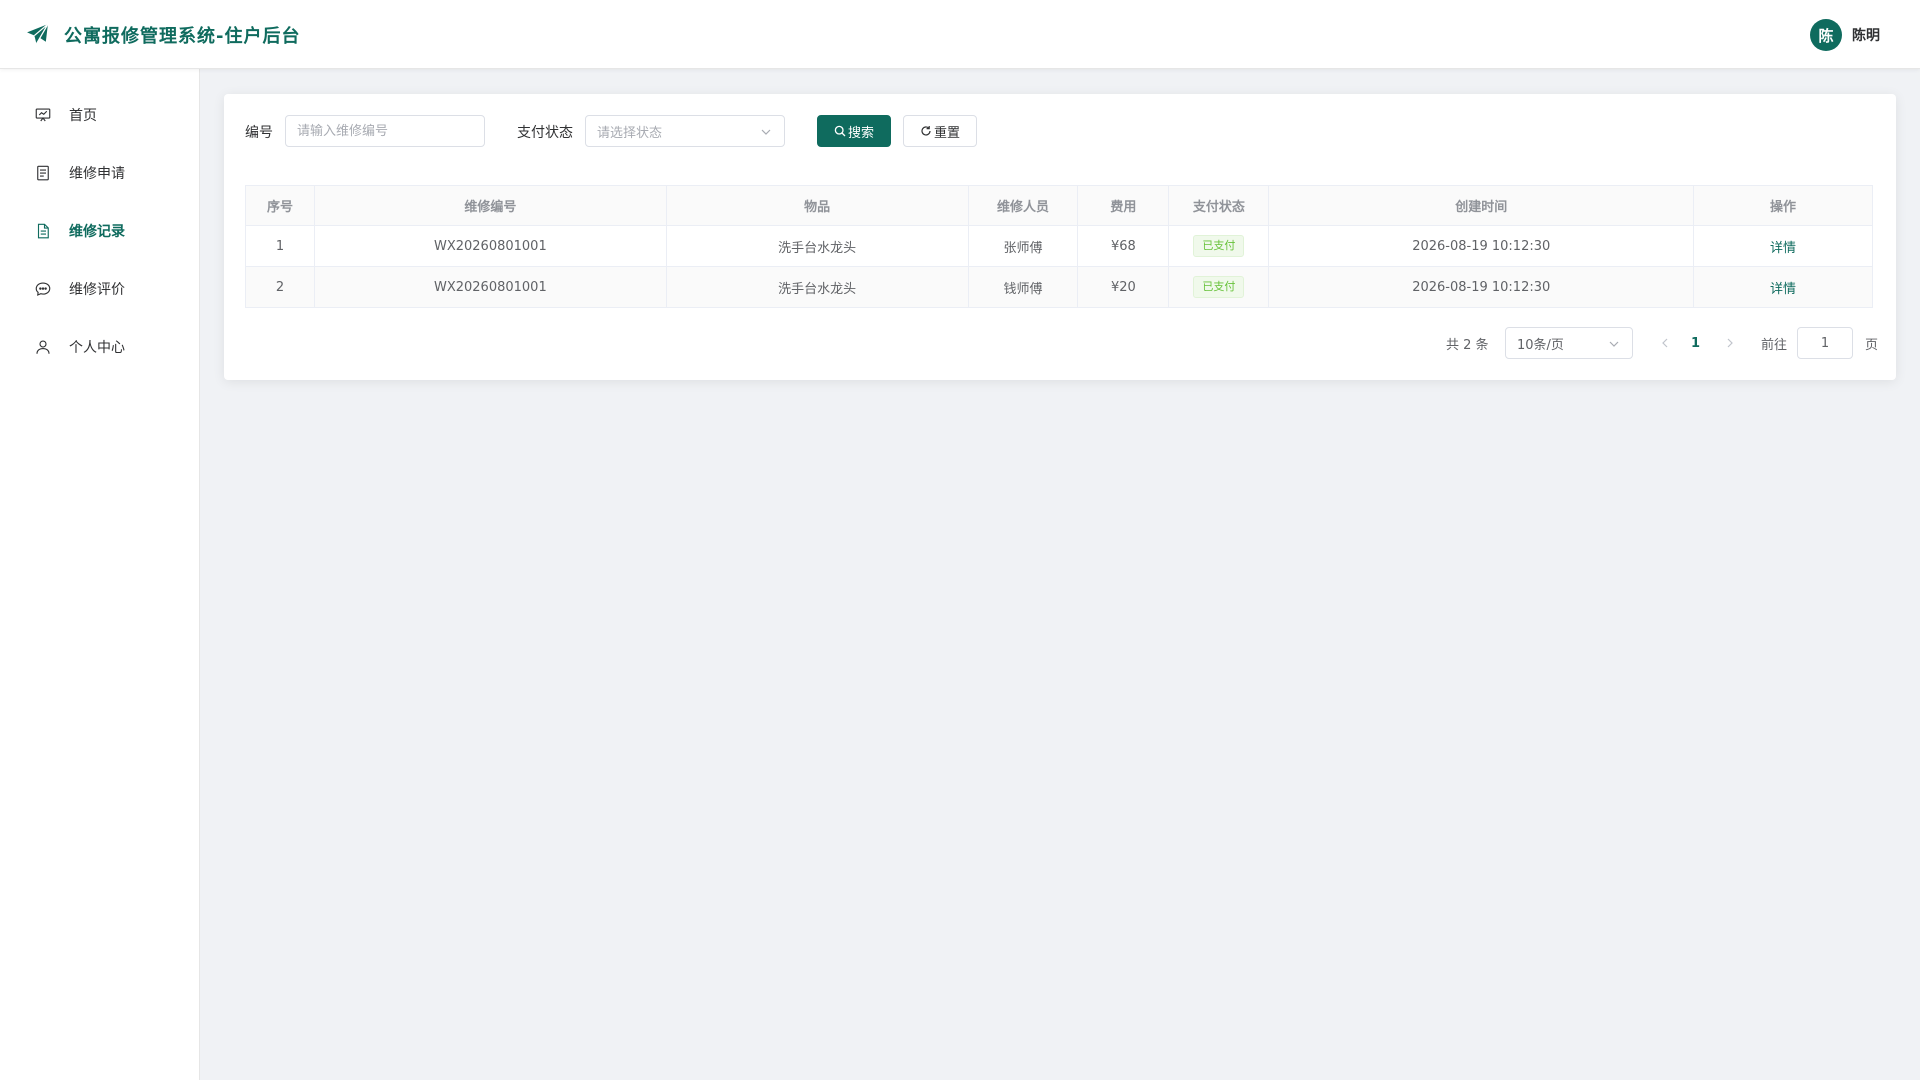 The height and width of the screenshot is (1080, 1920). I want to click on column-header: 序号, so click(280, 205).